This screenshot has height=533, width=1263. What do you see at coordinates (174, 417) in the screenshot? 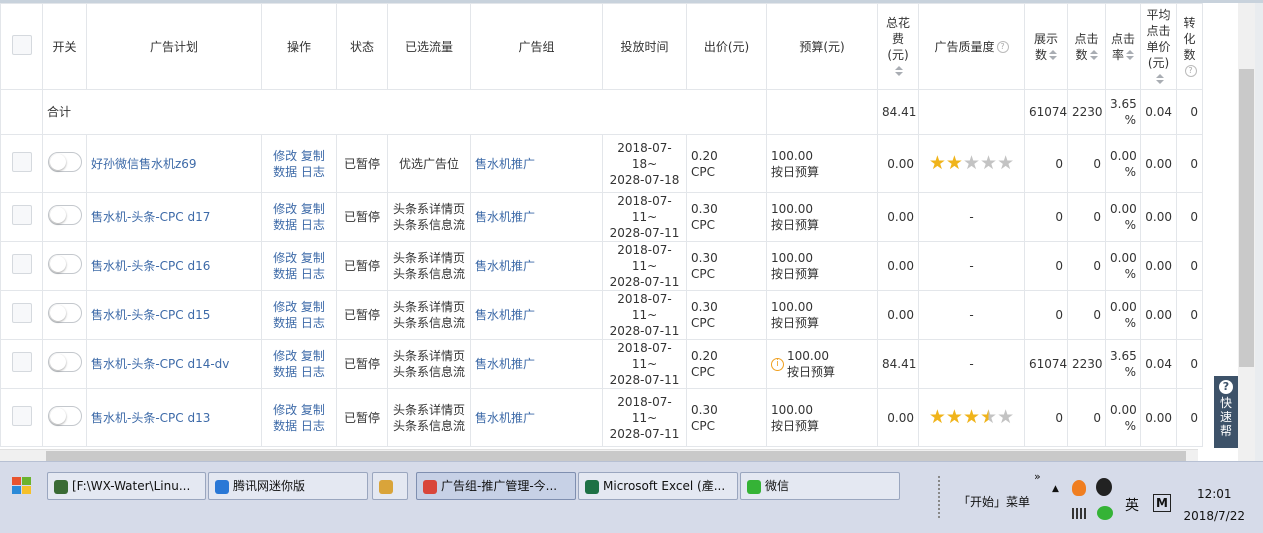
I see `plan-name-link: 售水机-头条-CPC d13` at bounding box center [174, 417].